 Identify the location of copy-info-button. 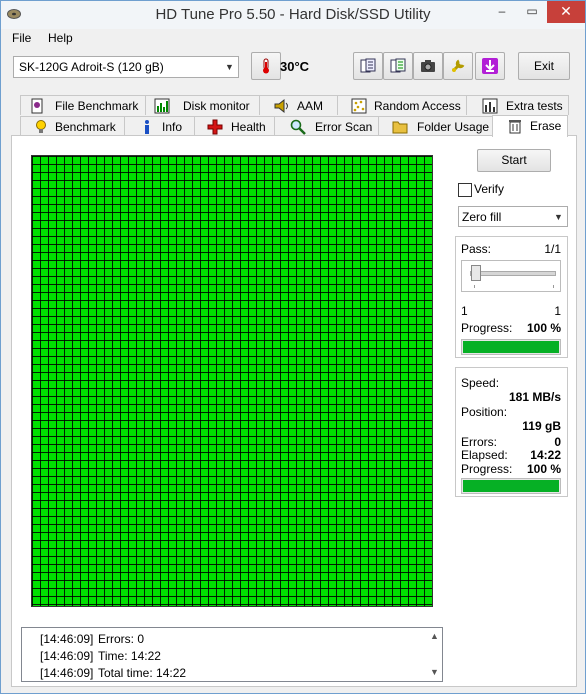
(368, 66).